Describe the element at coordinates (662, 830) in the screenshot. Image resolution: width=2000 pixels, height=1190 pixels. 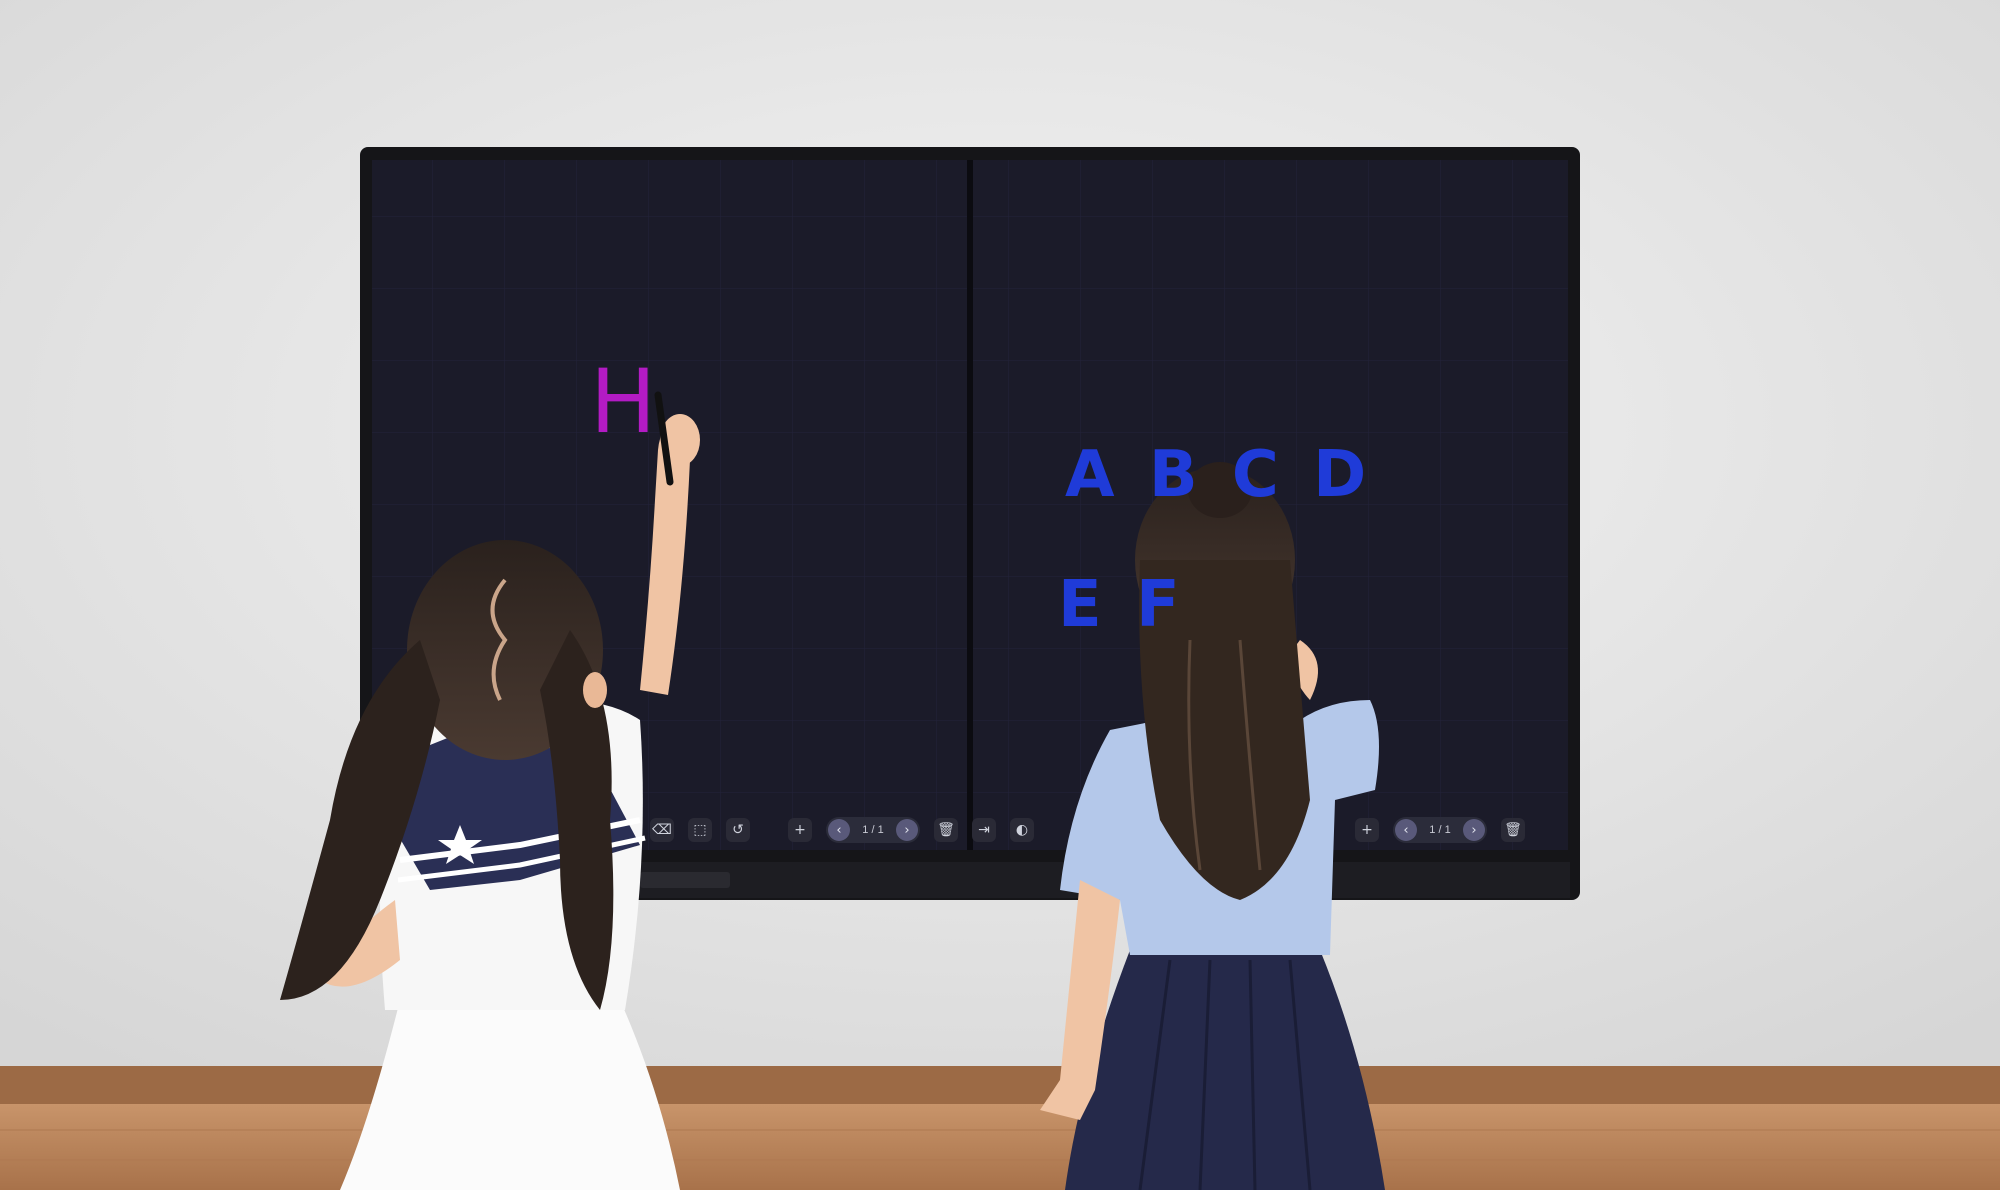
I see `eraser-icon: ⌫` at that location.